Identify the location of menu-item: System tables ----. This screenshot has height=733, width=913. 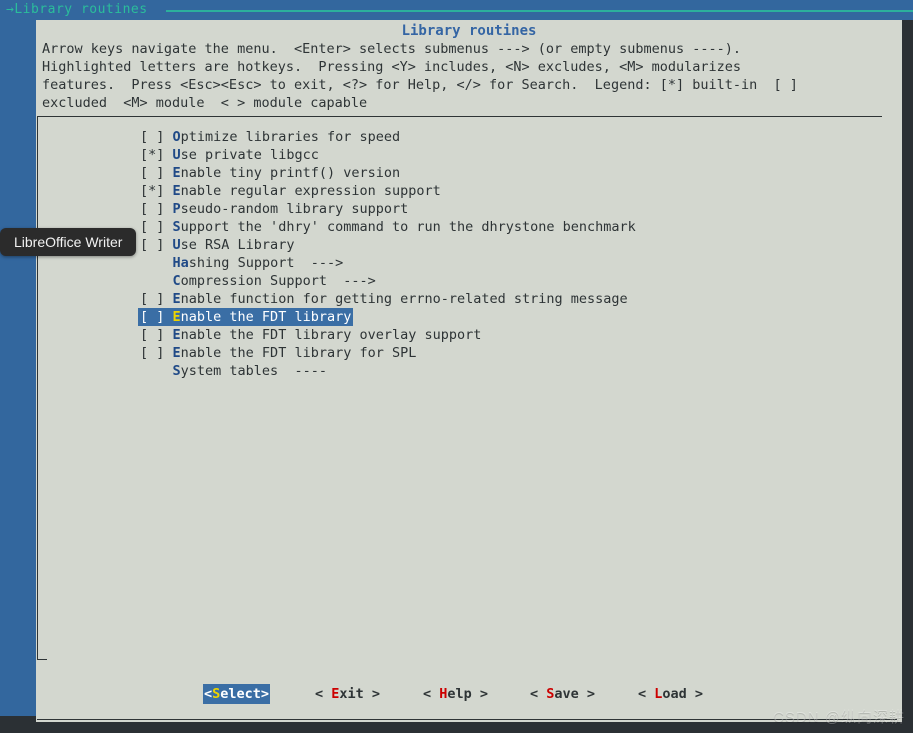
(233, 371).